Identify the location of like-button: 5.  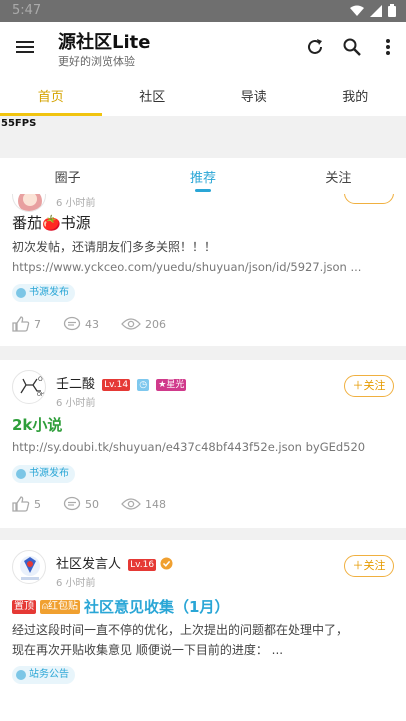
(26, 504).